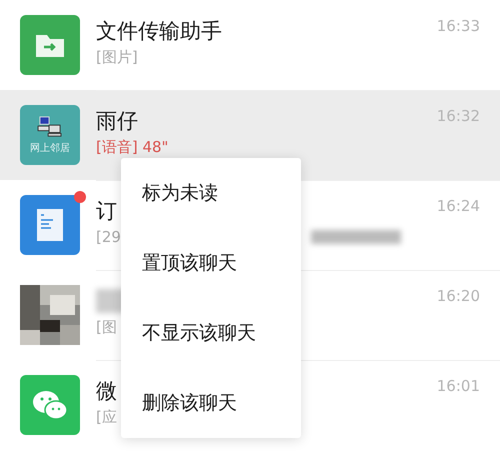  Describe the element at coordinates (117, 121) in the screenshot. I see `chat-name: 雨仔` at that location.